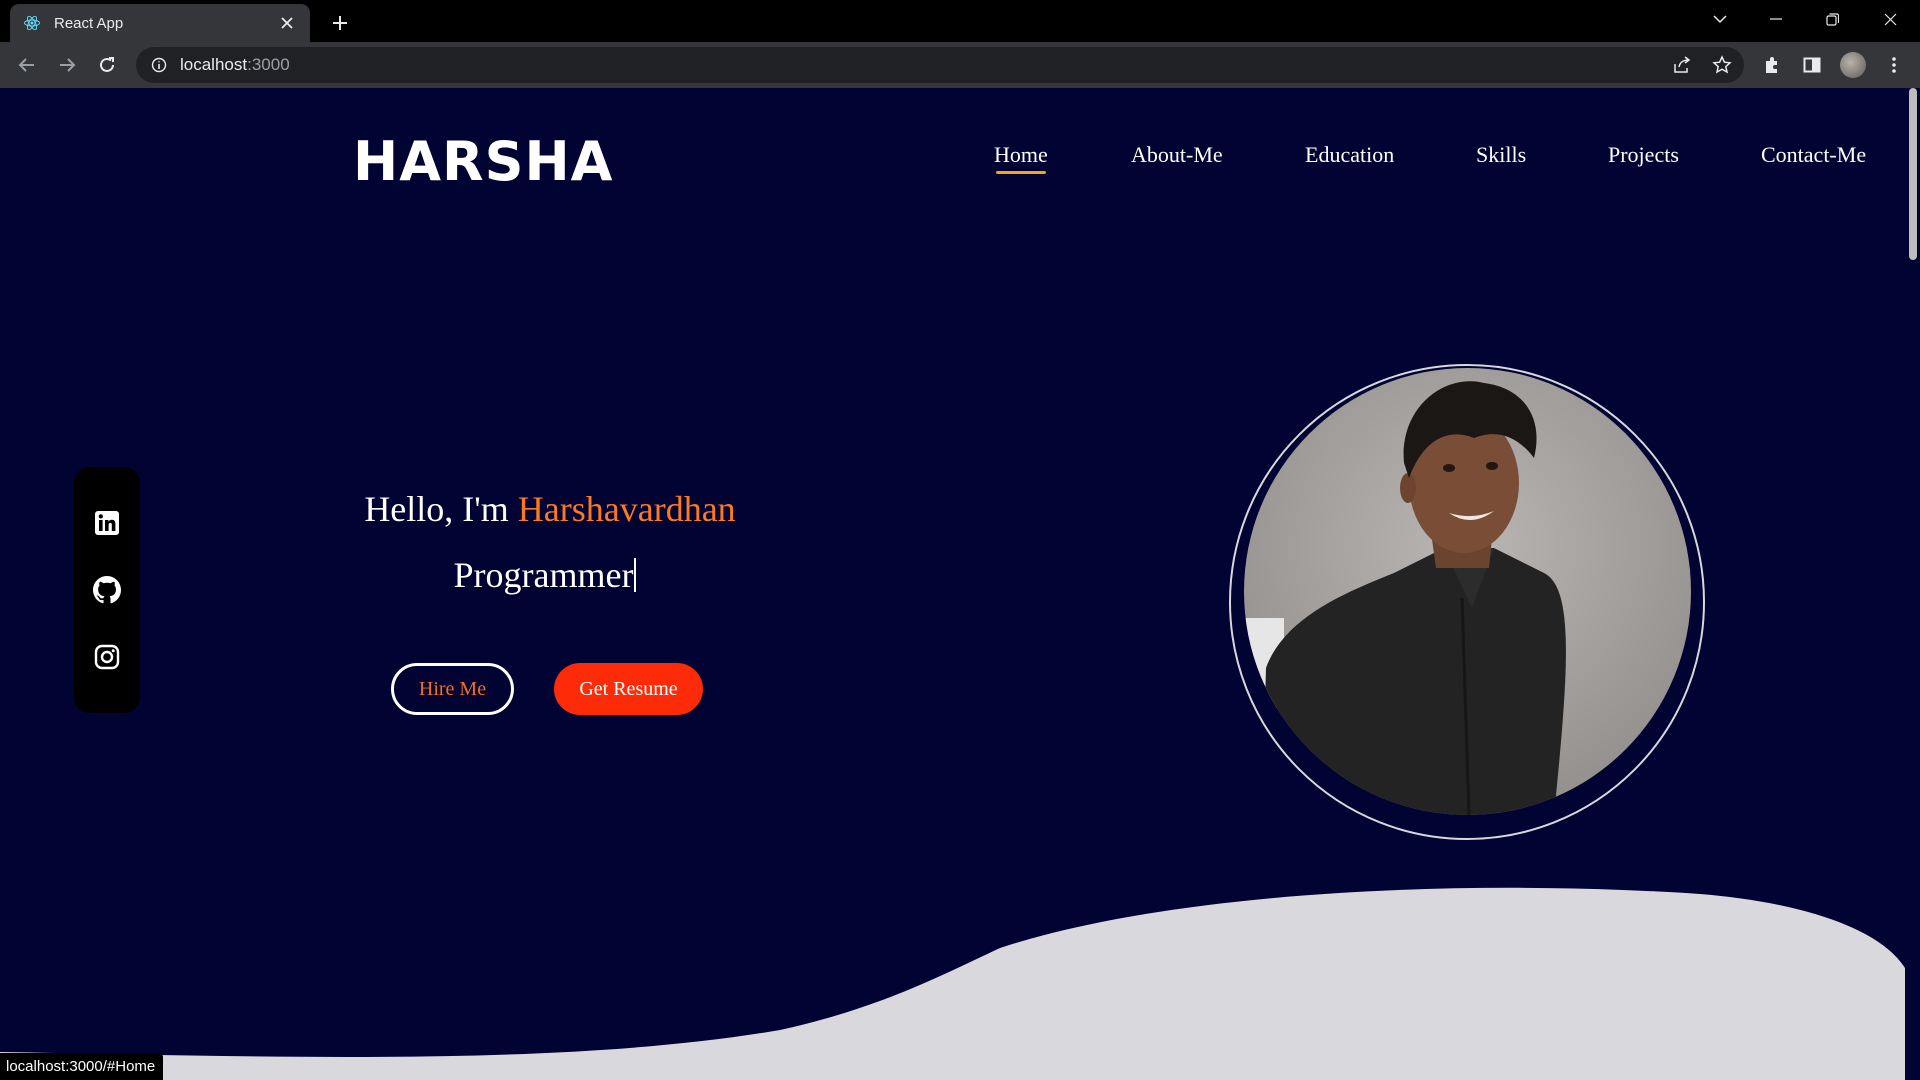  Describe the element at coordinates (441, 509) in the screenshot. I see `greeting-prefix: Hello, I'm` at that location.